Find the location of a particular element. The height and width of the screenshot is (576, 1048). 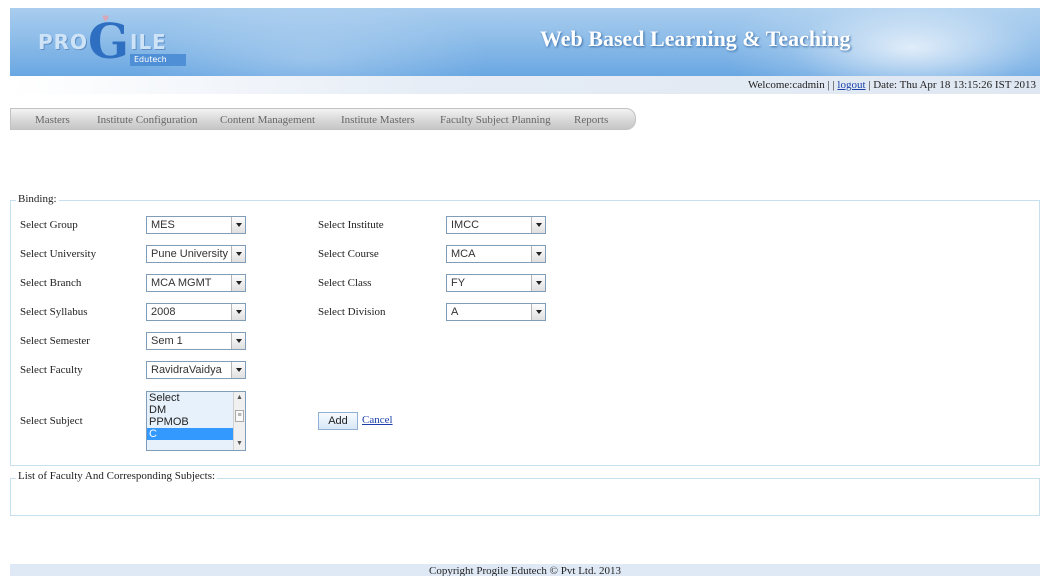

select-class: FY is located at coordinates (496, 283).